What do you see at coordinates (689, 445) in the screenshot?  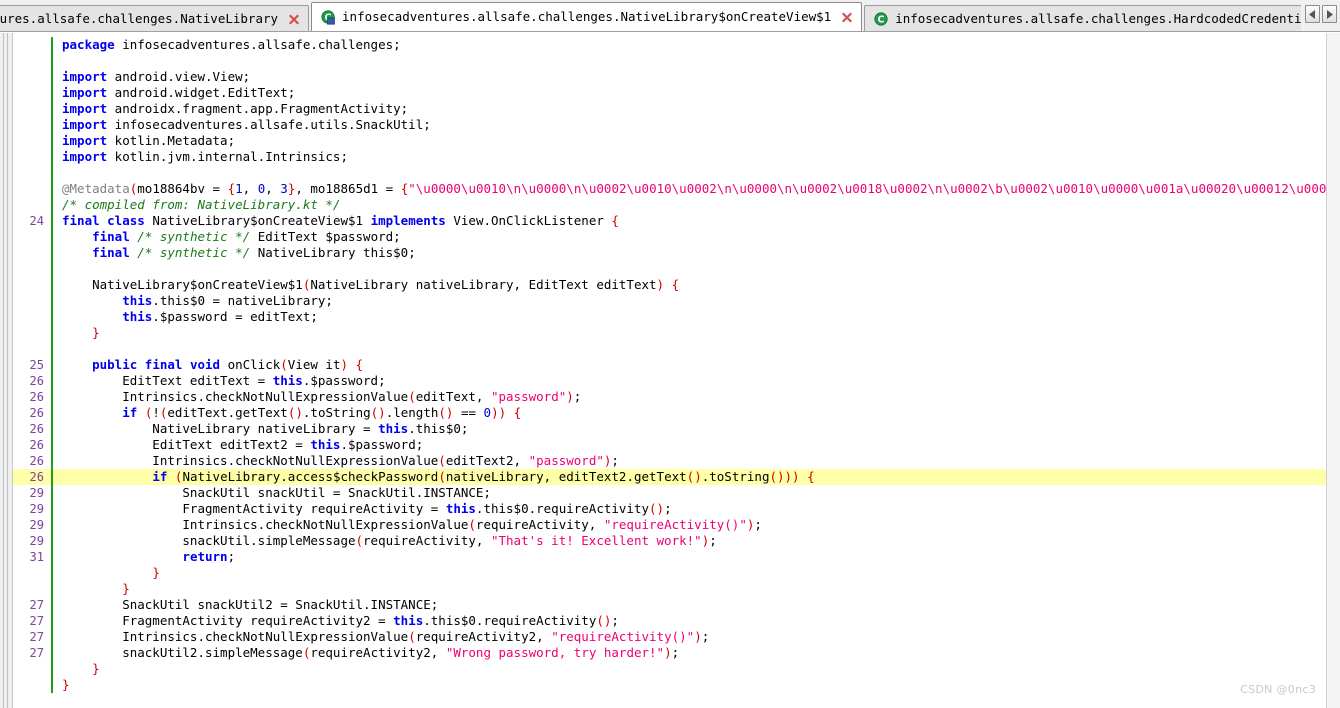 I see `code-text: EditText editText2 = this.$password;` at bounding box center [689, 445].